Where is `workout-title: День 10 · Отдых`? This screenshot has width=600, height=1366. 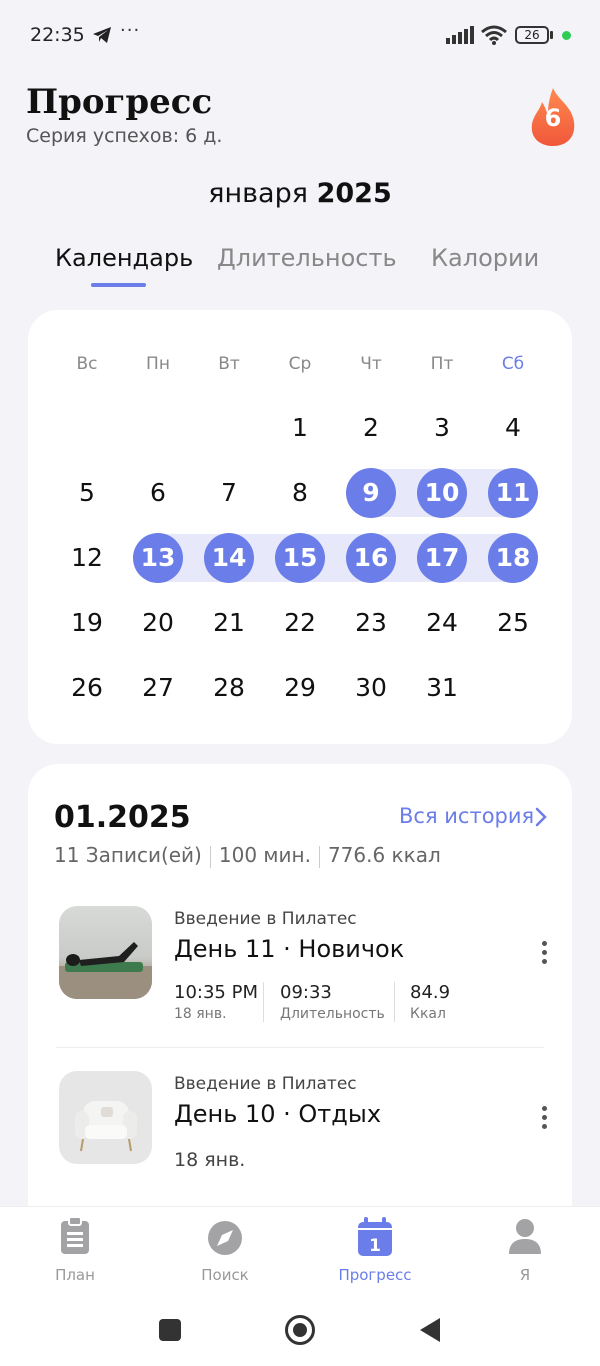 workout-title: День 10 · Отдых is located at coordinates (277, 1114).